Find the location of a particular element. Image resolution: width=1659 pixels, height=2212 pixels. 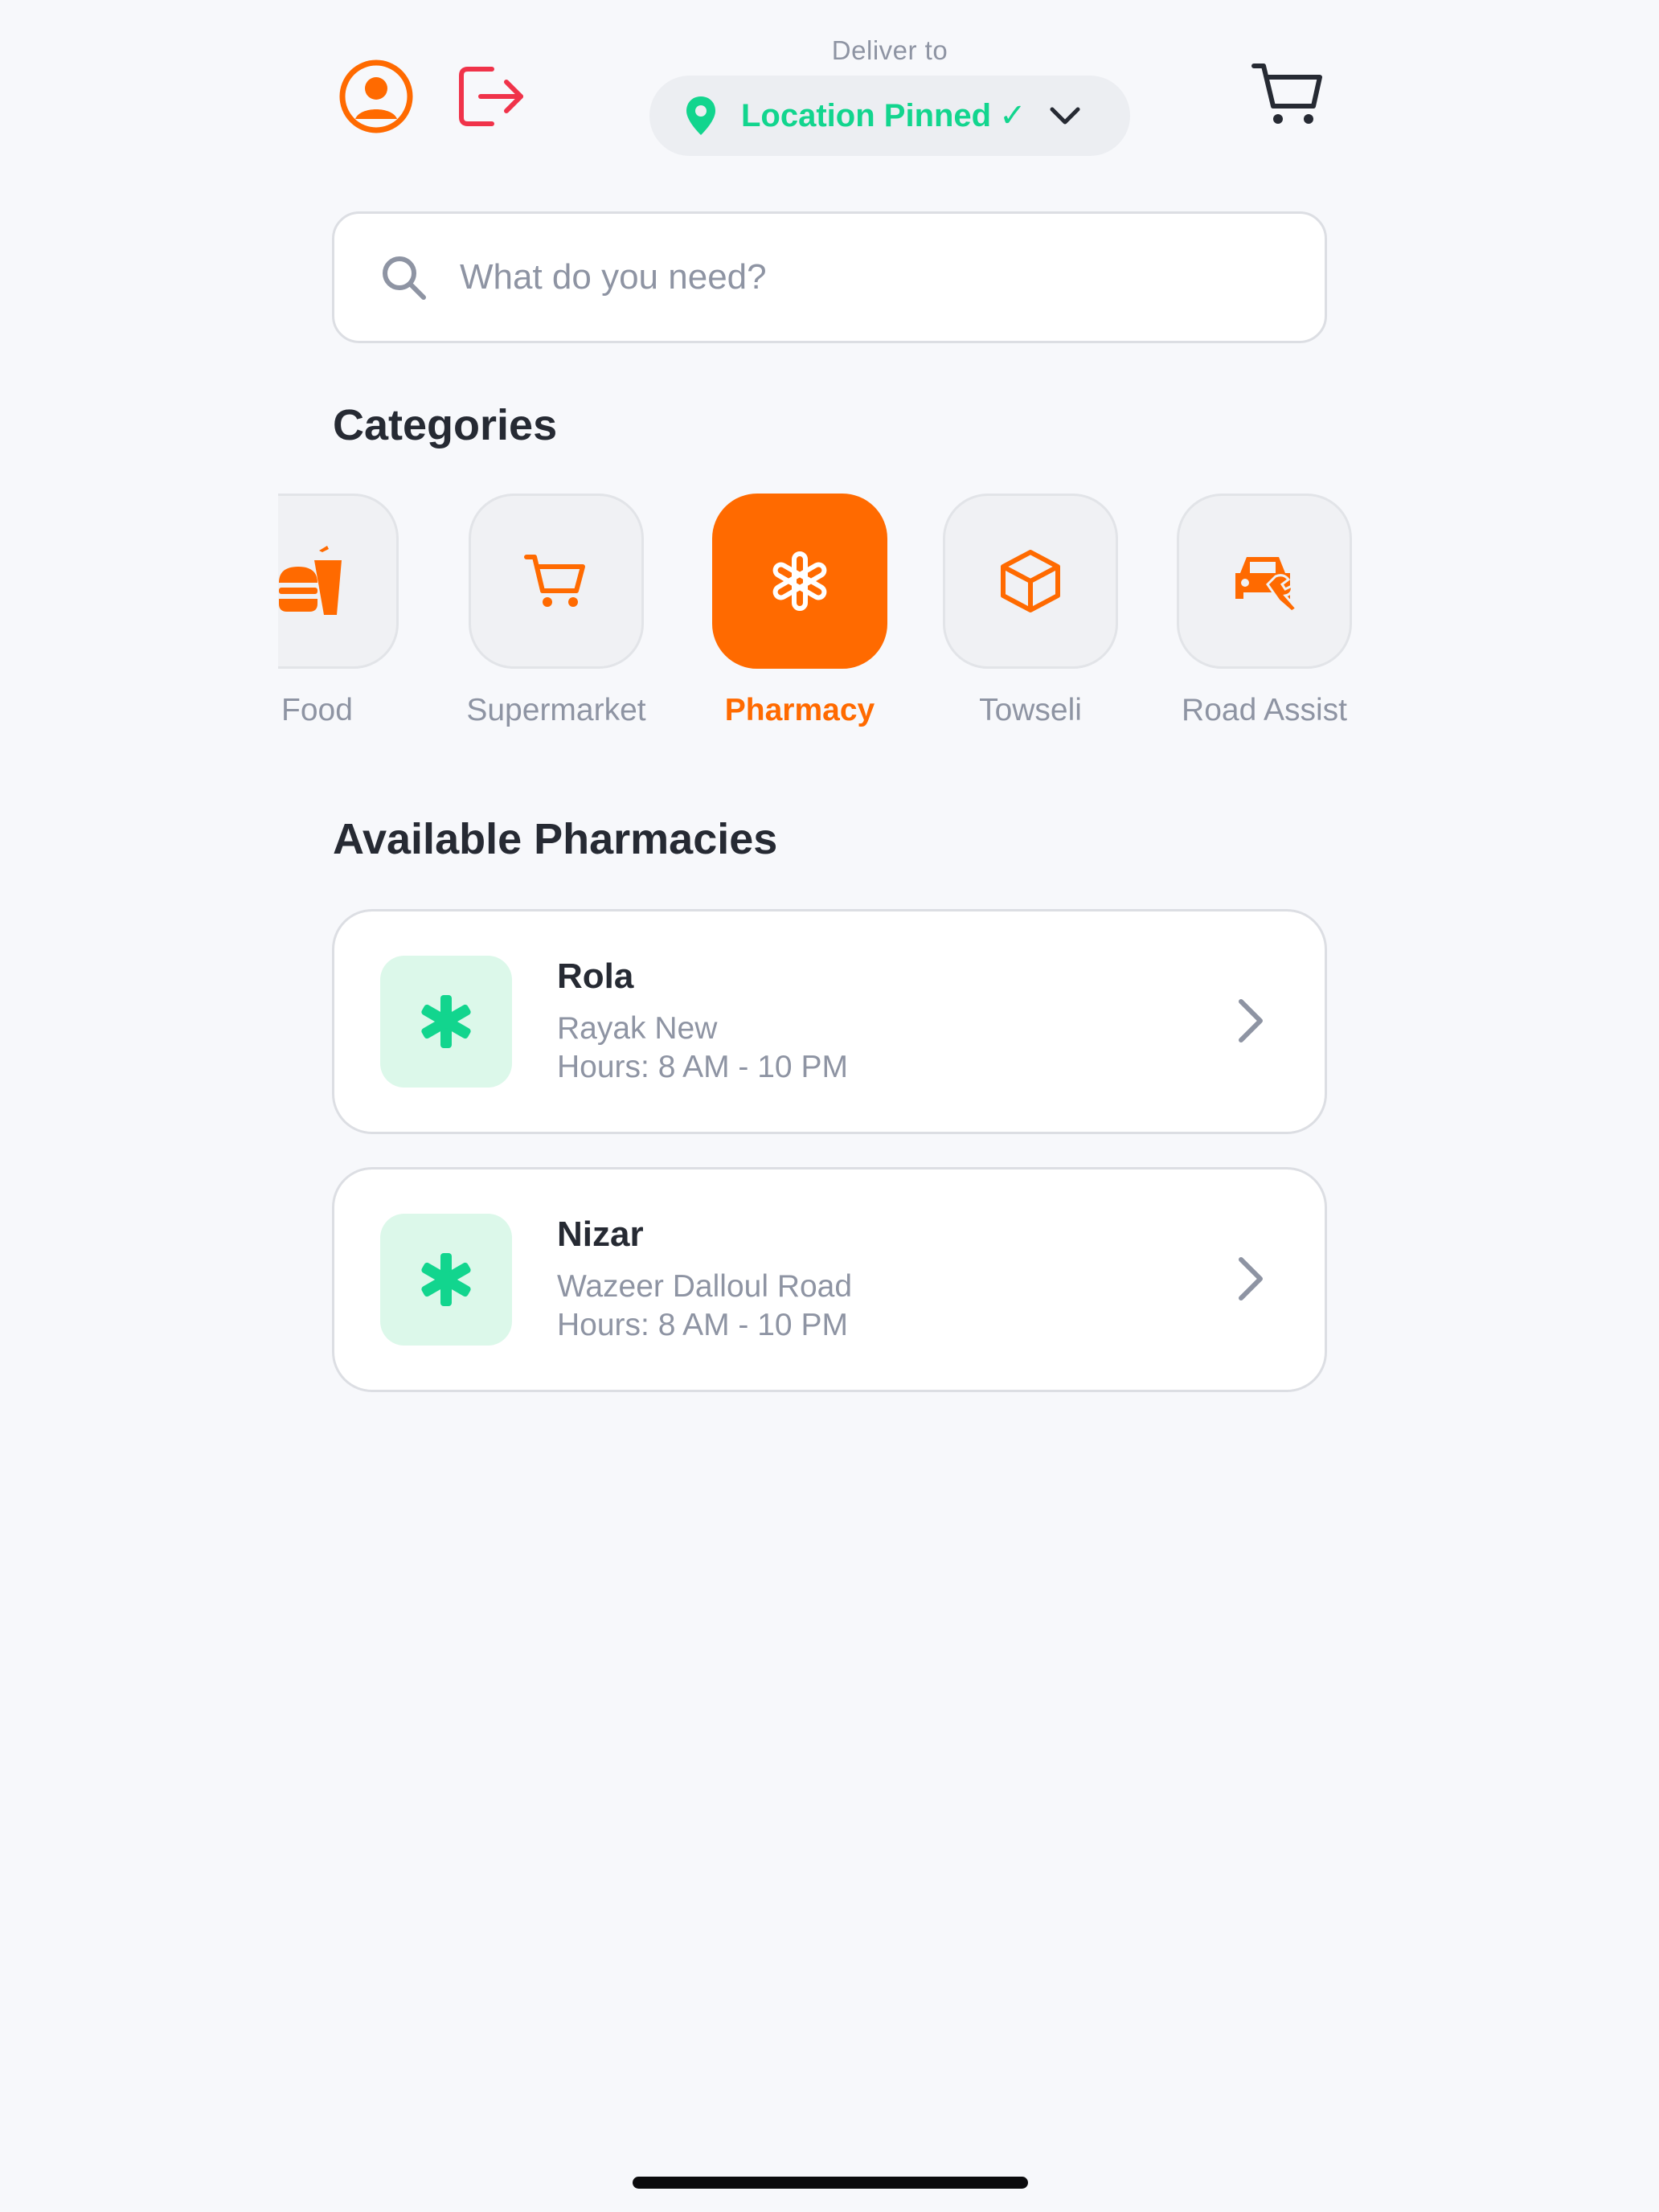

pharmacy-address: Wazeer Dalloul Road is located at coordinates (705, 1286).